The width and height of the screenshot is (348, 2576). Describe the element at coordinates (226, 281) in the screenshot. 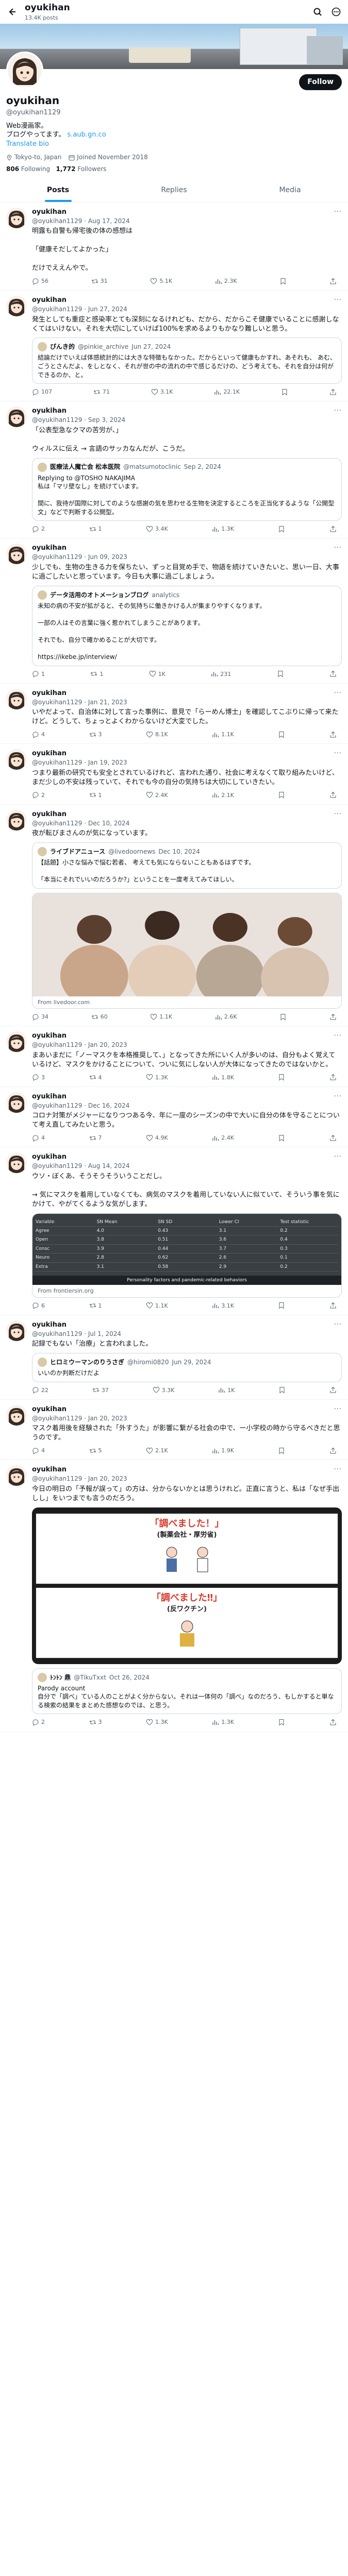

I see `views-button: 2.3K` at that location.